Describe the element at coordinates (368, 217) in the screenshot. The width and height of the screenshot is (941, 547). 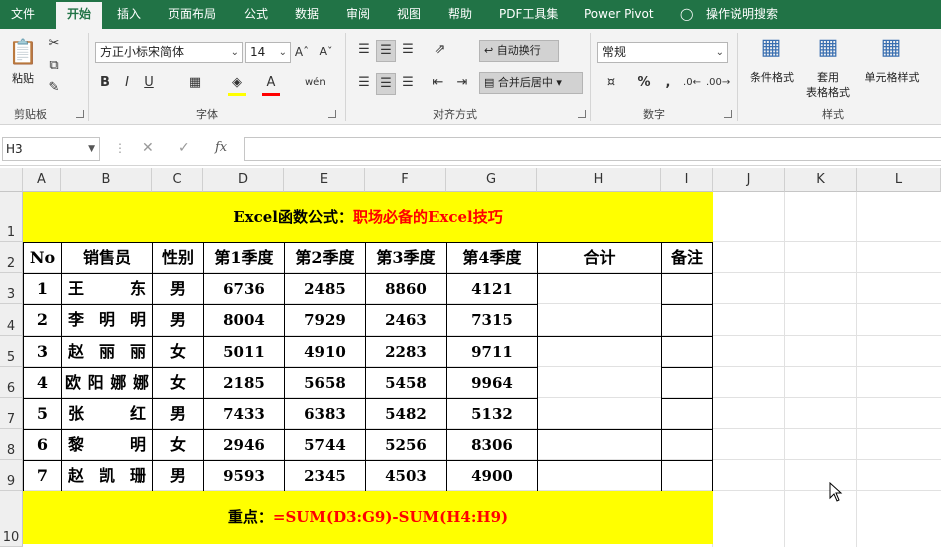
I see `sheet-title: Excel函数公式：职场必备的Excel技巧` at that location.